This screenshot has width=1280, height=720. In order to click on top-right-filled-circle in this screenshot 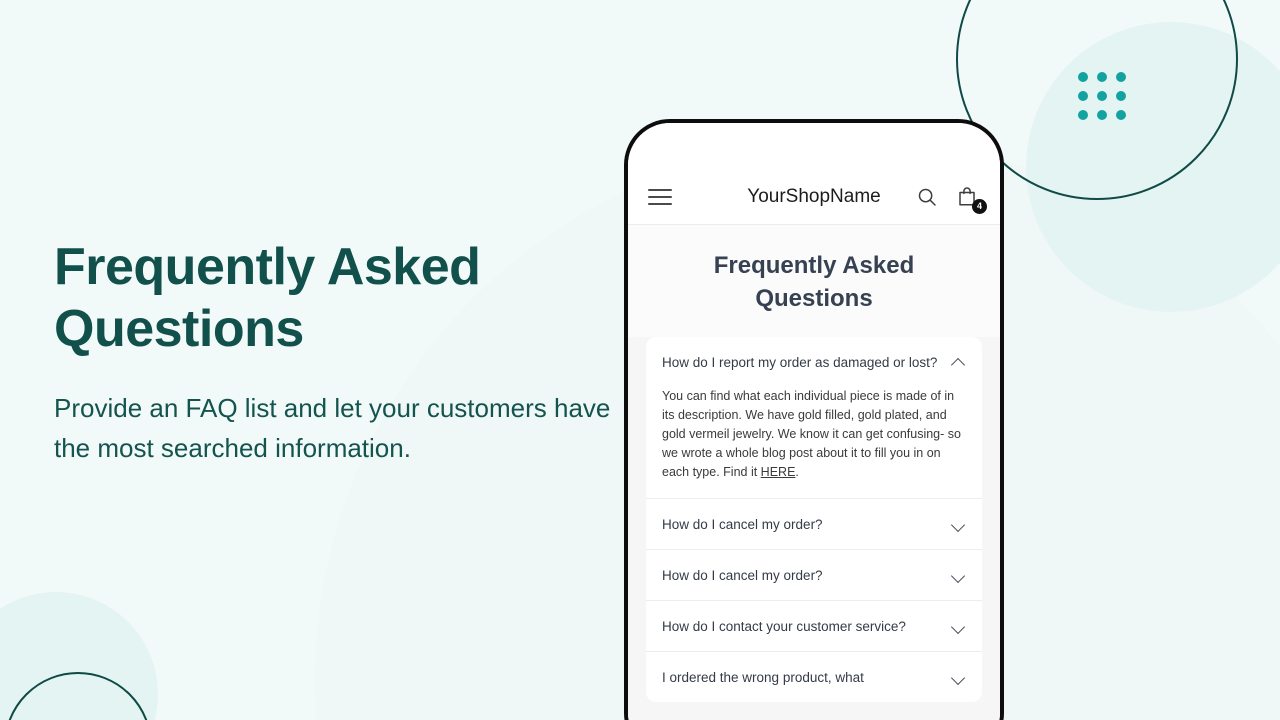, I will do `click(1153, 167)`.